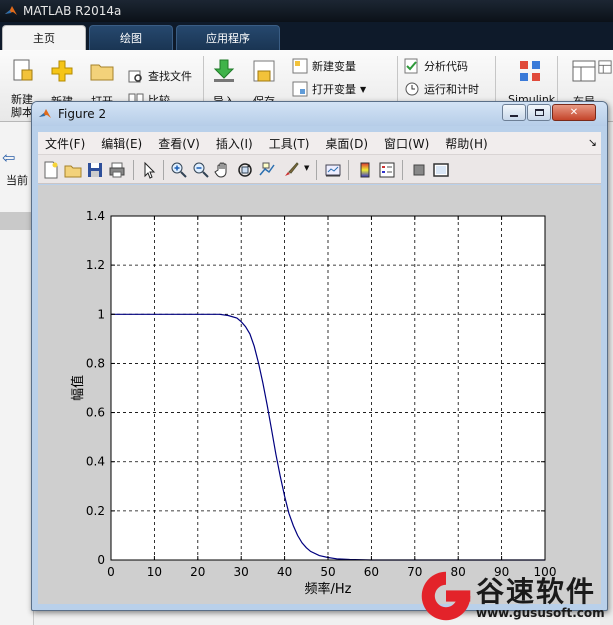 This screenshot has height=625, width=613. What do you see at coordinates (101, 560) in the screenshot?
I see `y-tick-label: 0` at bounding box center [101, 560].